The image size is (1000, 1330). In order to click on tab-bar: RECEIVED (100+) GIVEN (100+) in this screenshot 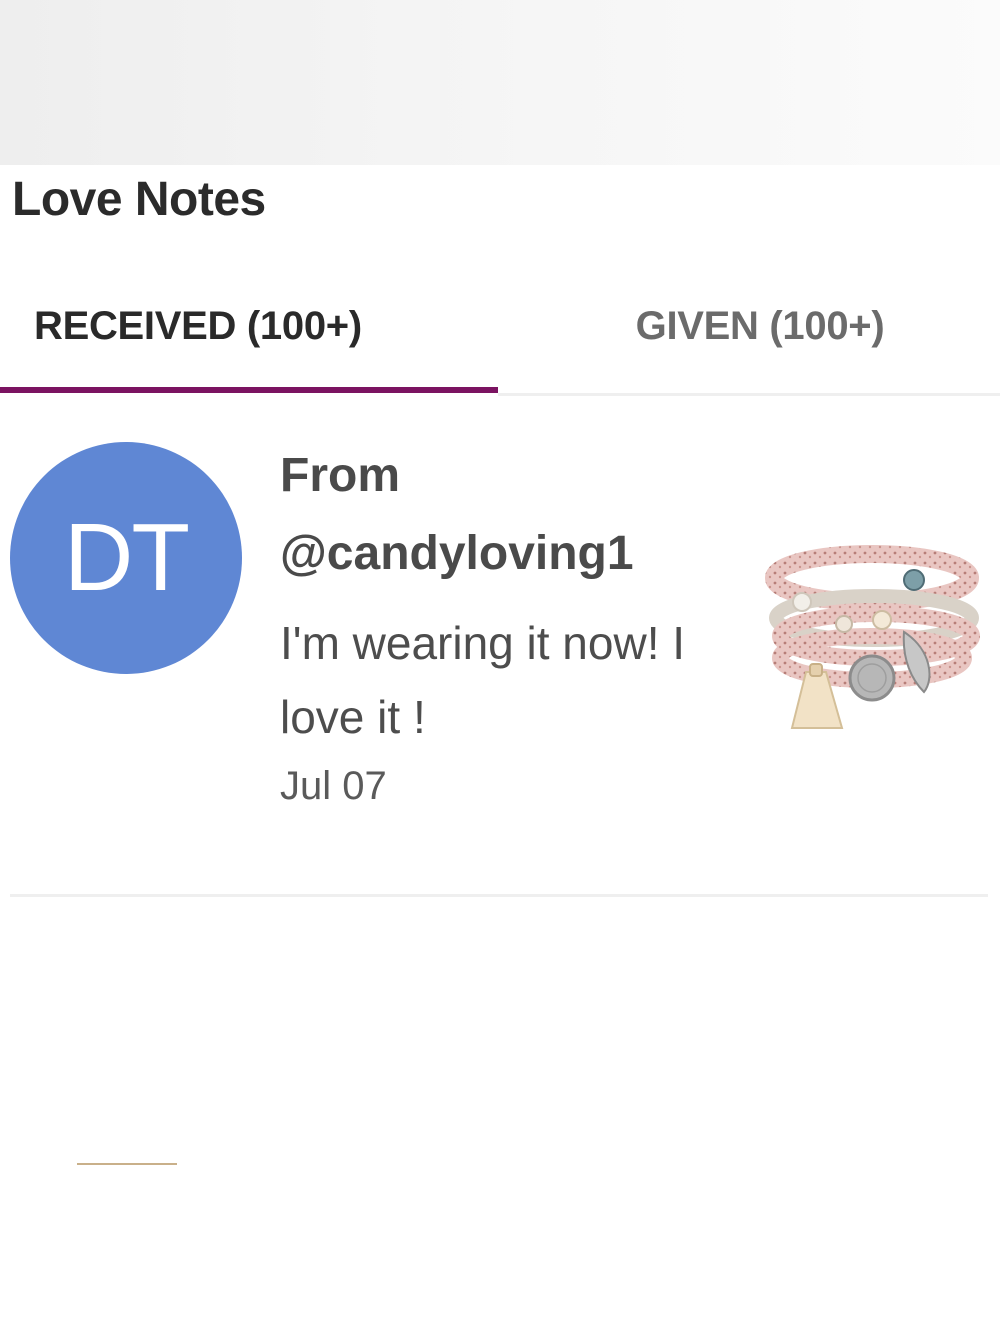, I will do `click(500, 338)`.